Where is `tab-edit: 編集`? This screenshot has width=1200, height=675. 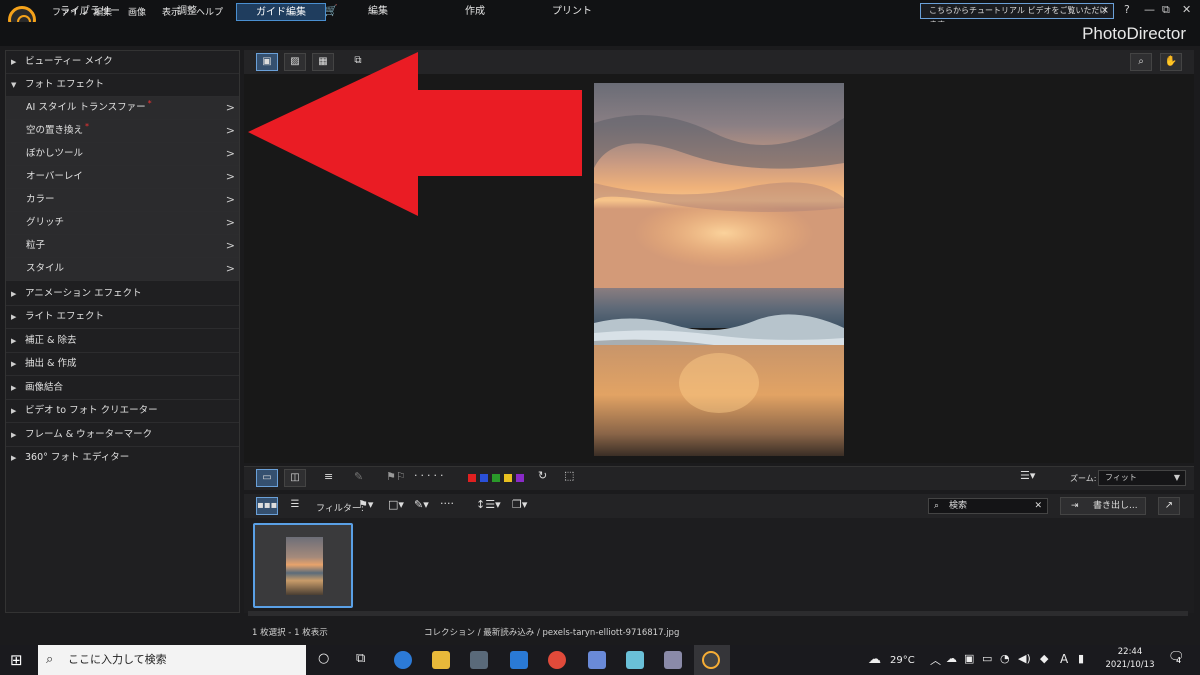 tab-edit: 編集 is located at coordinates (378, 12).